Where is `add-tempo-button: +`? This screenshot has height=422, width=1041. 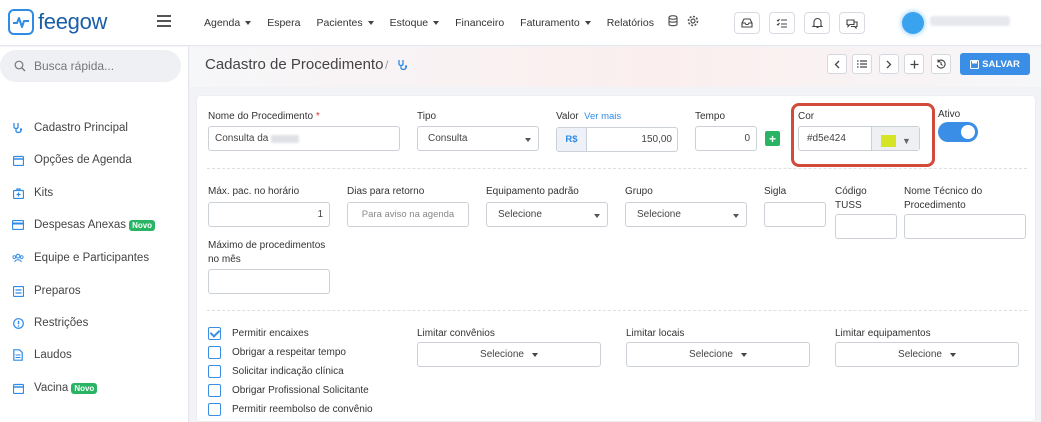
add-tempo-button: + is located at coordinates (772, 138).